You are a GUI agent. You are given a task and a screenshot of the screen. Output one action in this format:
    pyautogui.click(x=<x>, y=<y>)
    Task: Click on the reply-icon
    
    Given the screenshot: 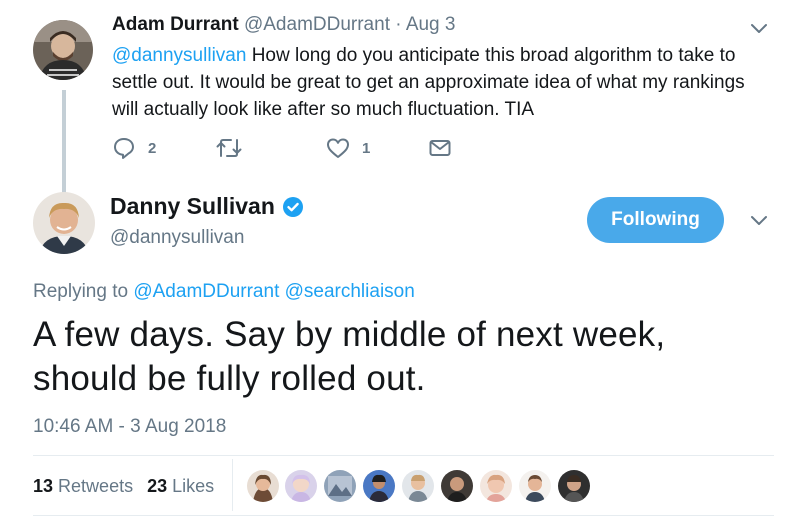 What is the action you would take?
    pyautogui.click(x=124, y=148)
    